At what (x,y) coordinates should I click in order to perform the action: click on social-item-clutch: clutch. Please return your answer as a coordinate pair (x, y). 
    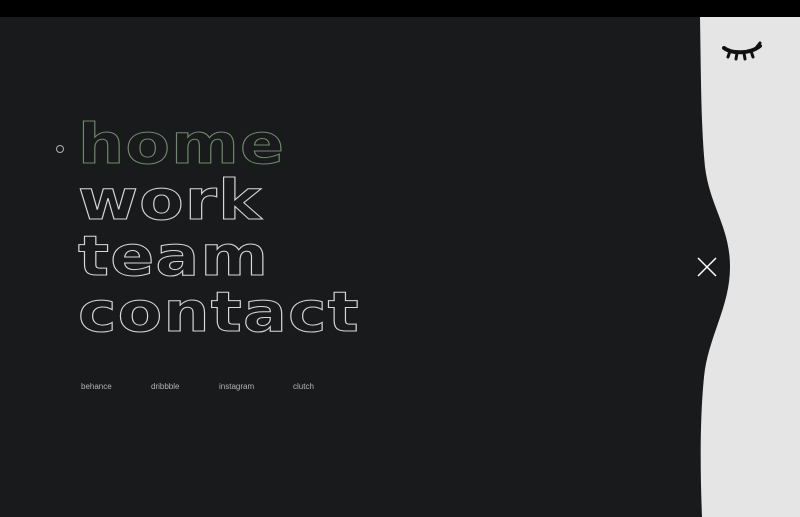
    Looking at the image, I should click on (303, 383).